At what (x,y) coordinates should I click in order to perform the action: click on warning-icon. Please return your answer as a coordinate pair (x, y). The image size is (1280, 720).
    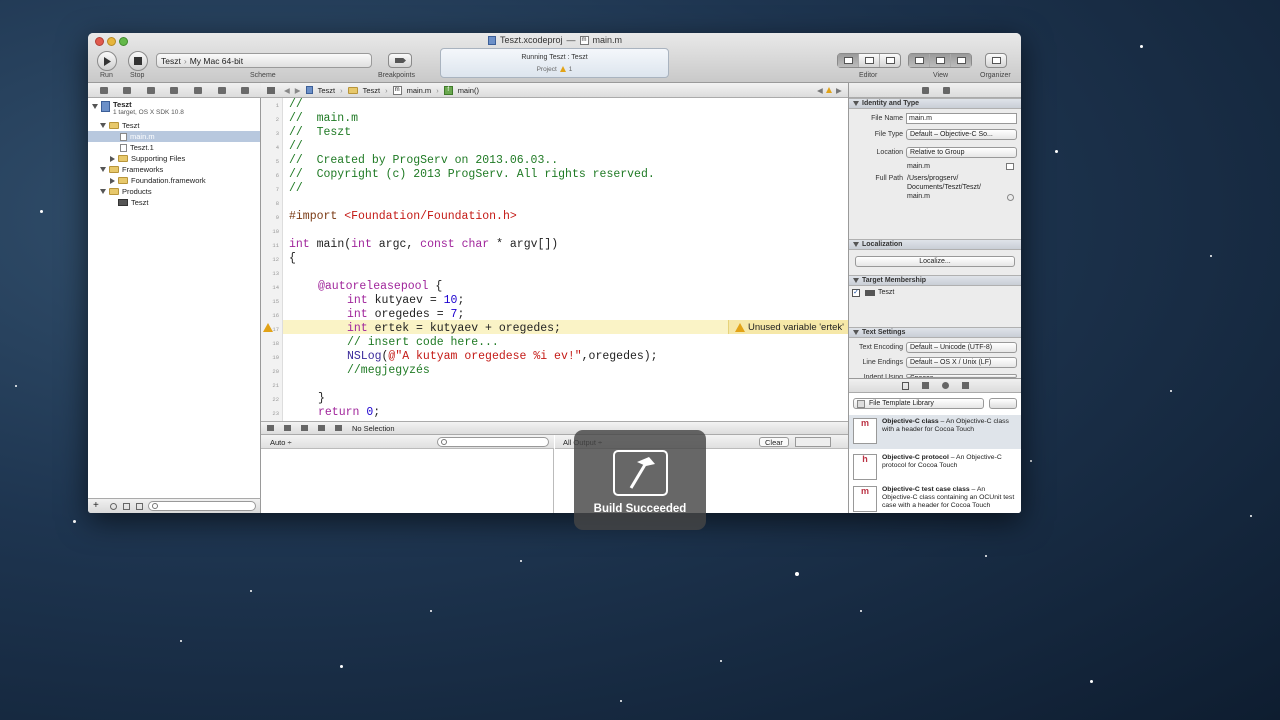
    Looking at the image, I should click on (562, 69).